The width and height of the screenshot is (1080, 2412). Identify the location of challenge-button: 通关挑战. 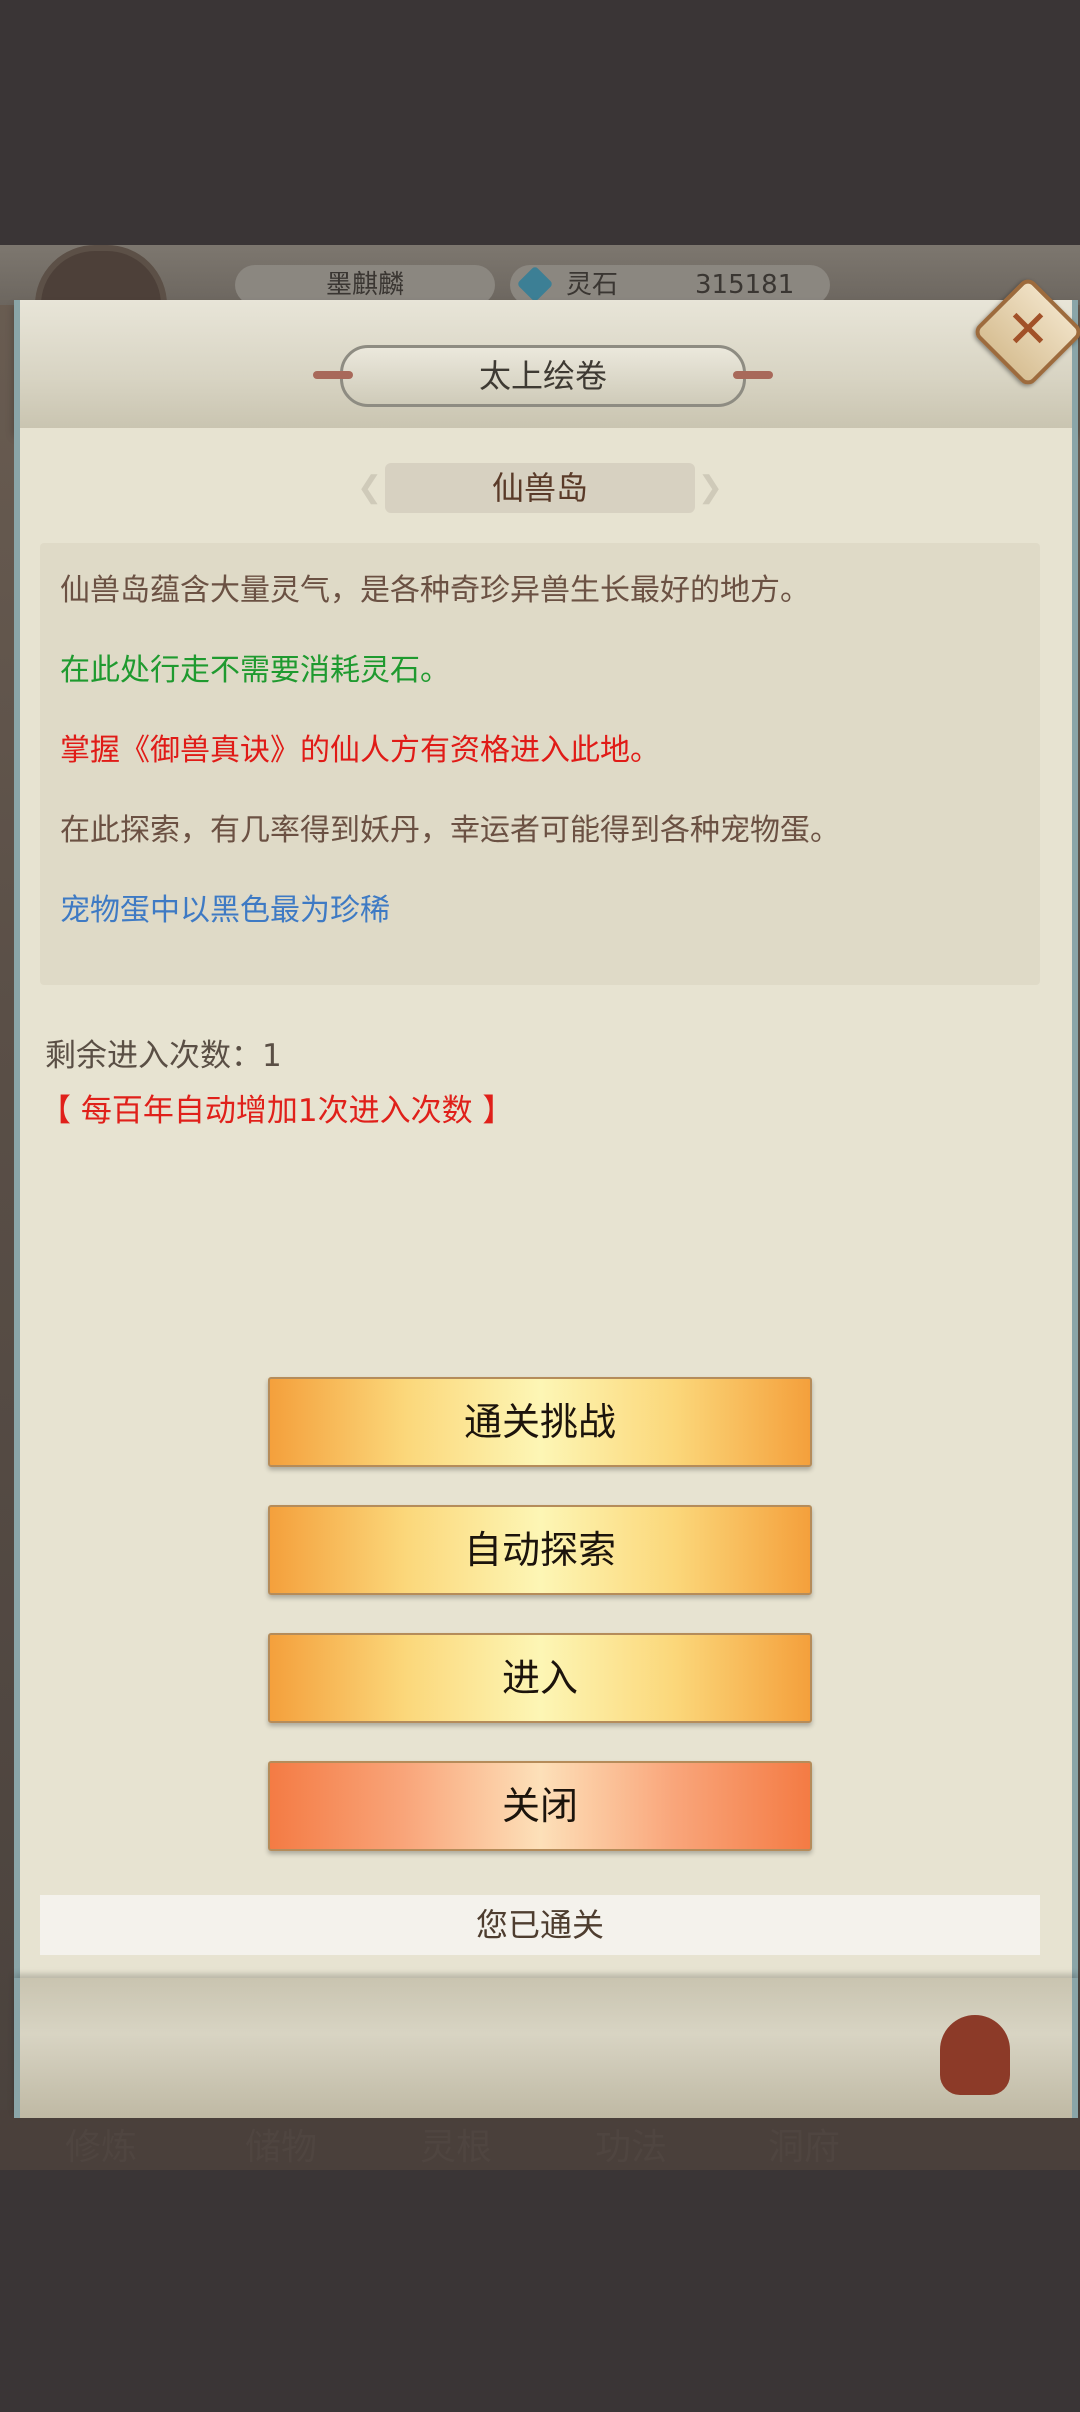
(540, 1422).